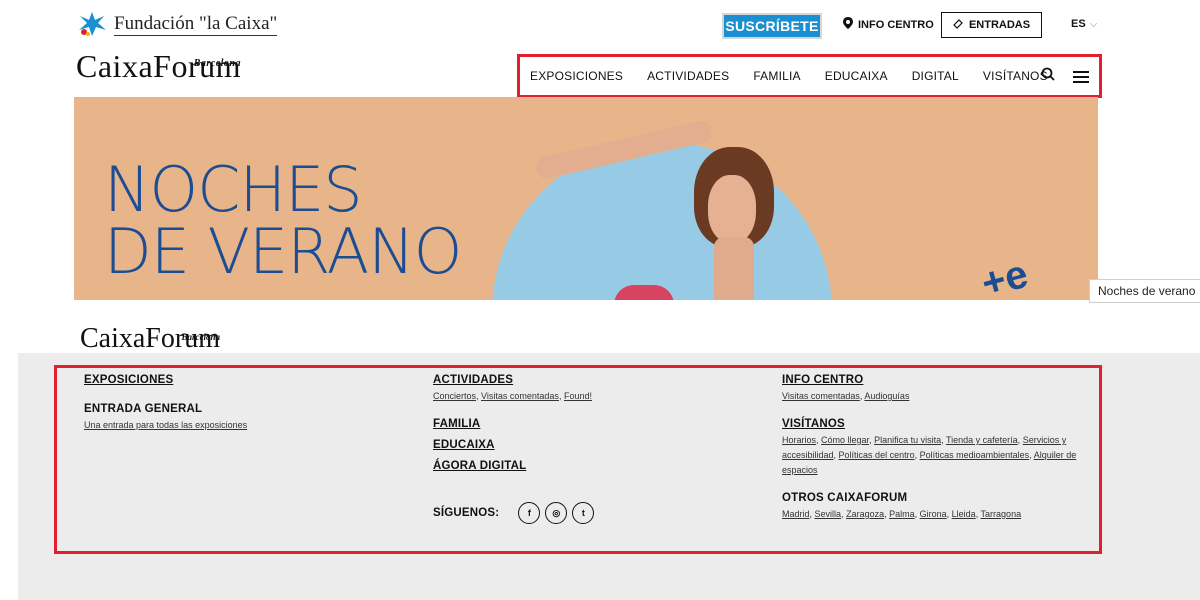 Image resolution: width=1200 pixels, height=600 pixels. Describe the element at coordinates (1065, 76) in the screenshot. I see `nav-icons` at that location.